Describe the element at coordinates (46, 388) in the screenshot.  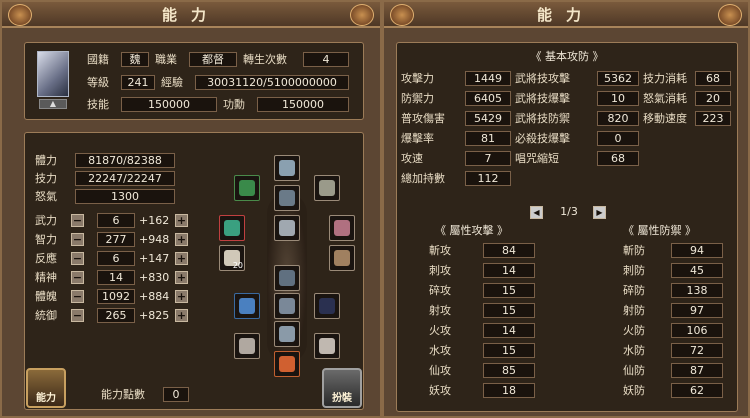
I see `ability-button: 能力` at that location.